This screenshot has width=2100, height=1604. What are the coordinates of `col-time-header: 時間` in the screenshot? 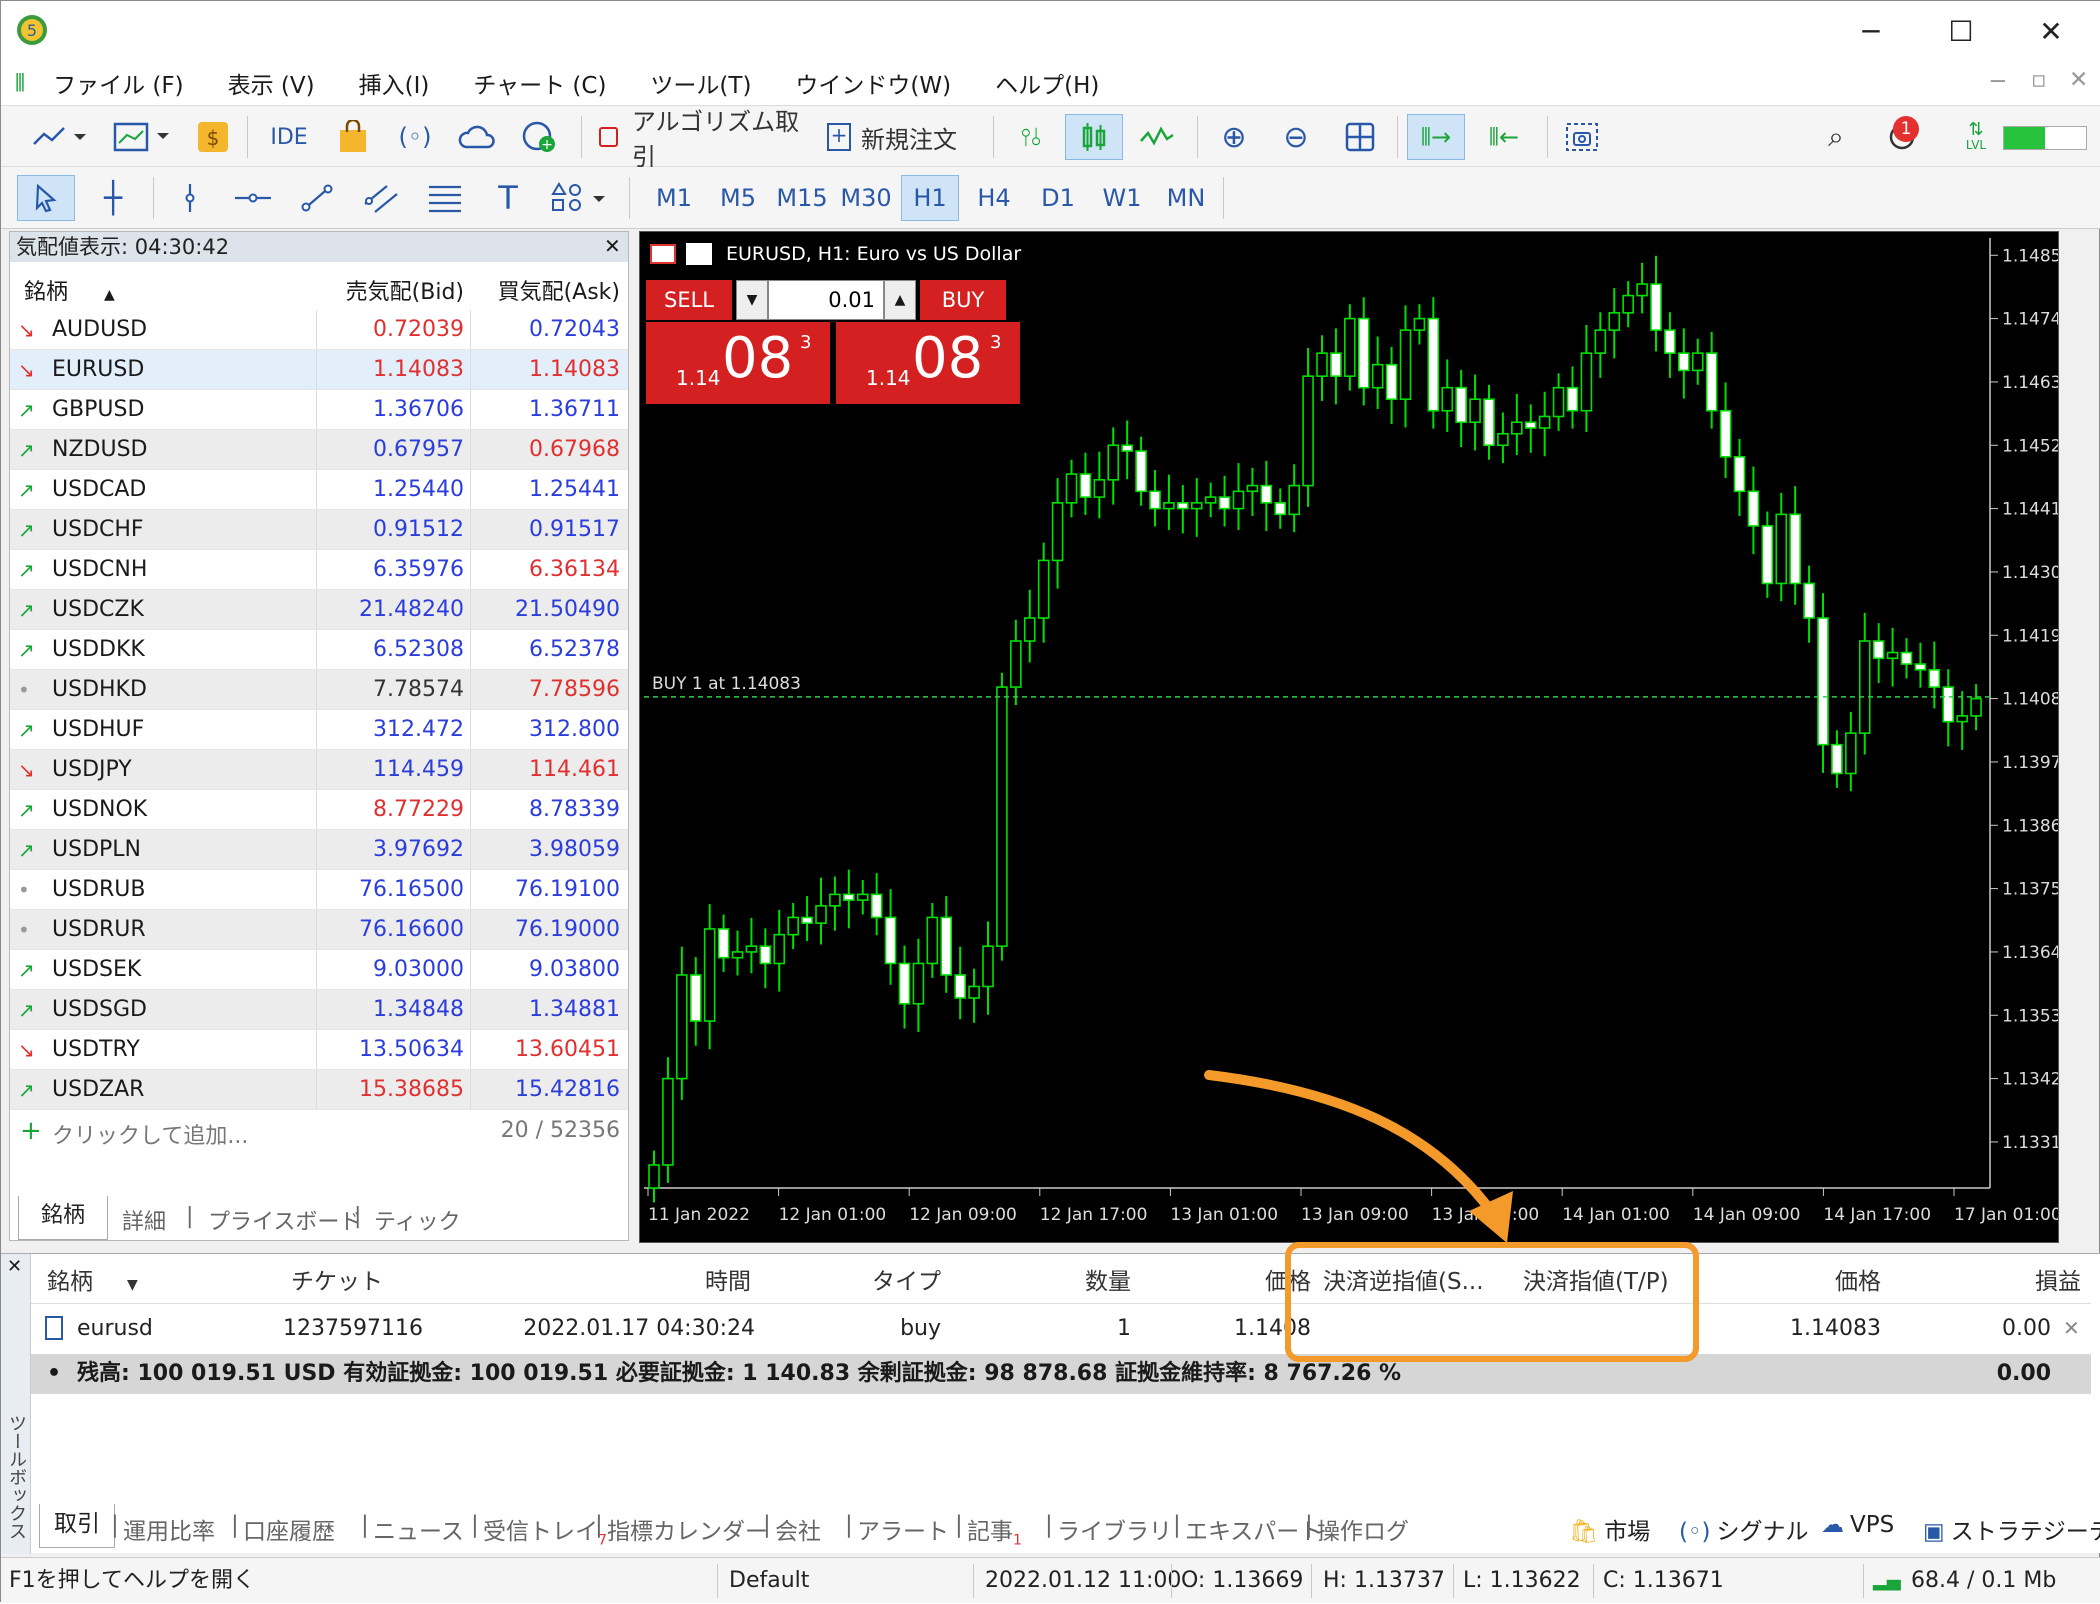 It's located at (691, 1279).